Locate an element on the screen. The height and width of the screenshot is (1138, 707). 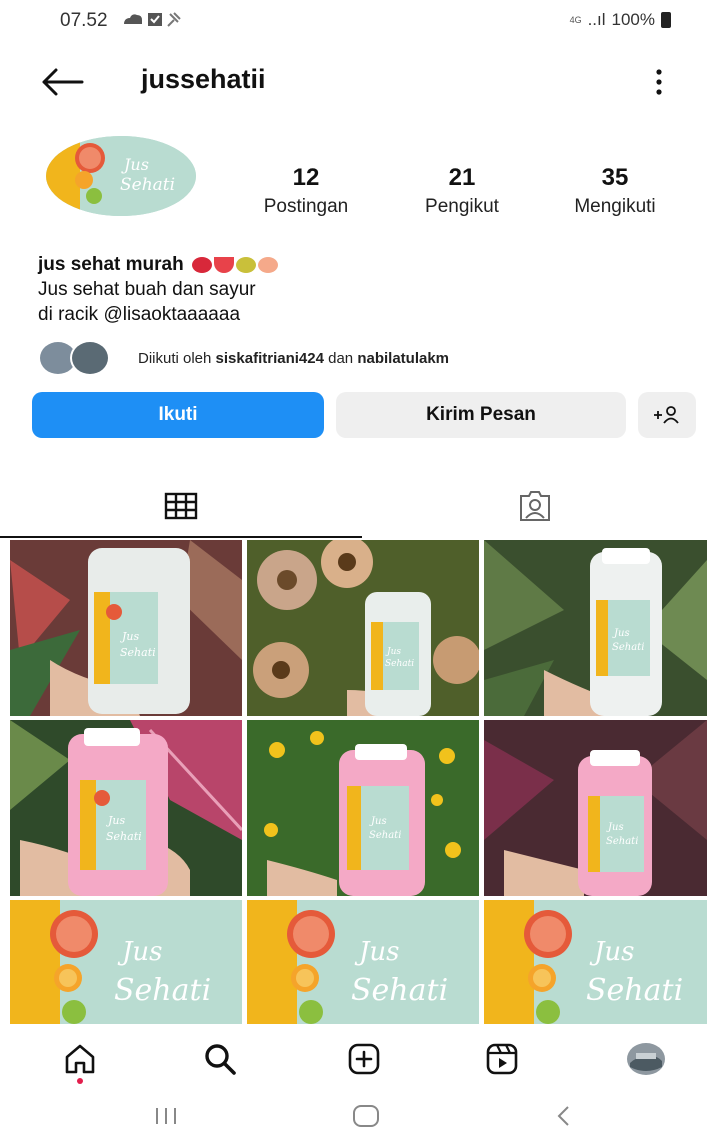
profile-tabs is located at coordinates (353, 507).